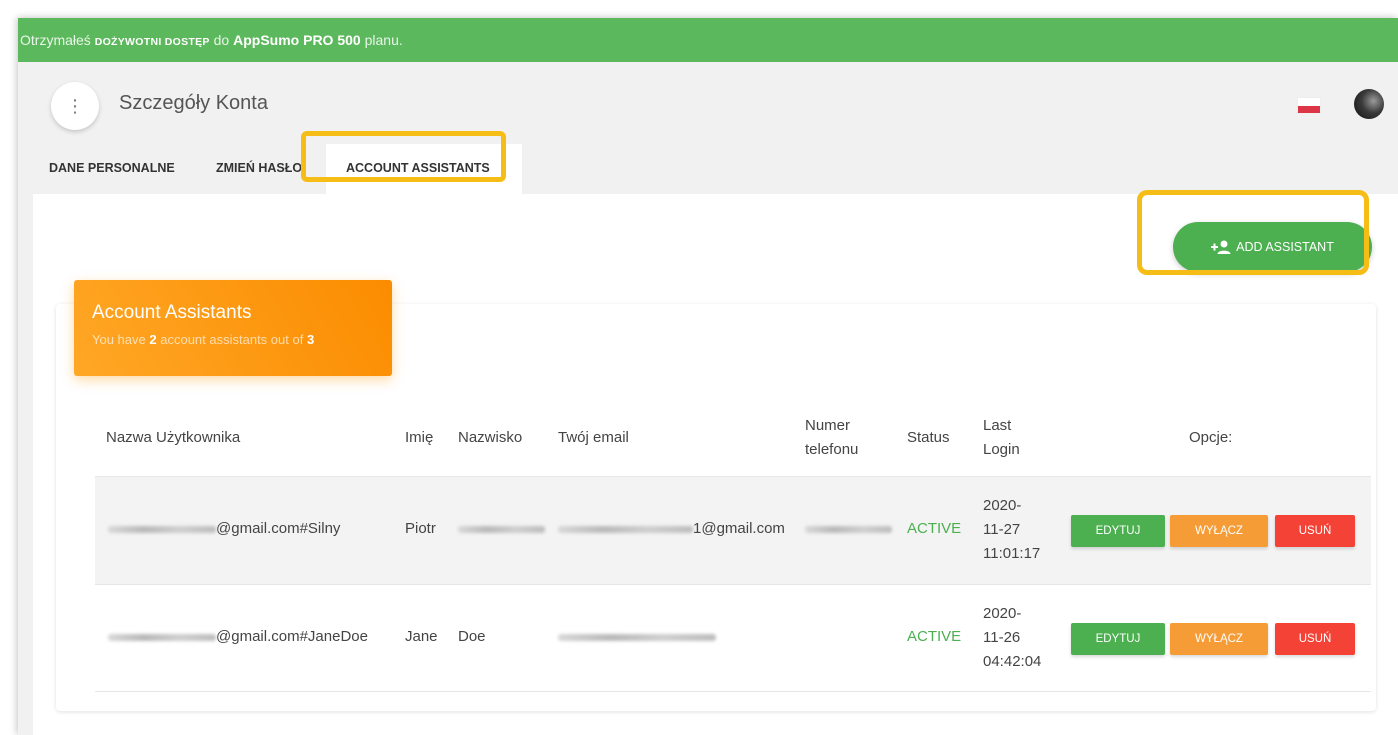  Describe the element at coordinates (112, 168) in the screenshot. I see `tab-personal-data: DANE PERSONALNE` at that location.